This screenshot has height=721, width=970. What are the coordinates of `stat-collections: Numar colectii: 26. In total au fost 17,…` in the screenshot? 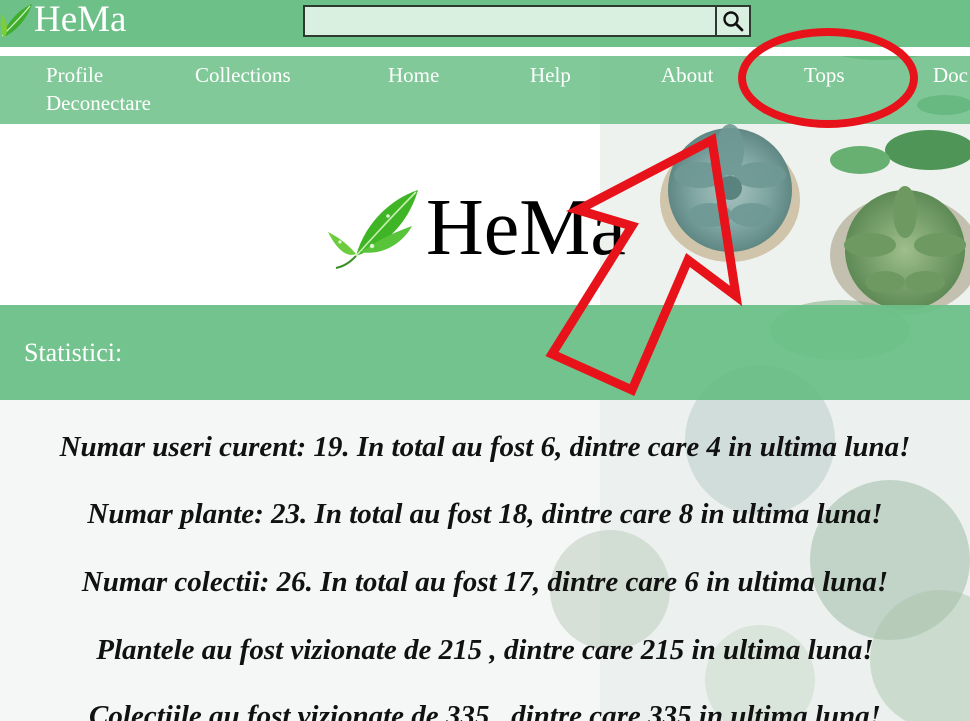 It's located at (485, 582).